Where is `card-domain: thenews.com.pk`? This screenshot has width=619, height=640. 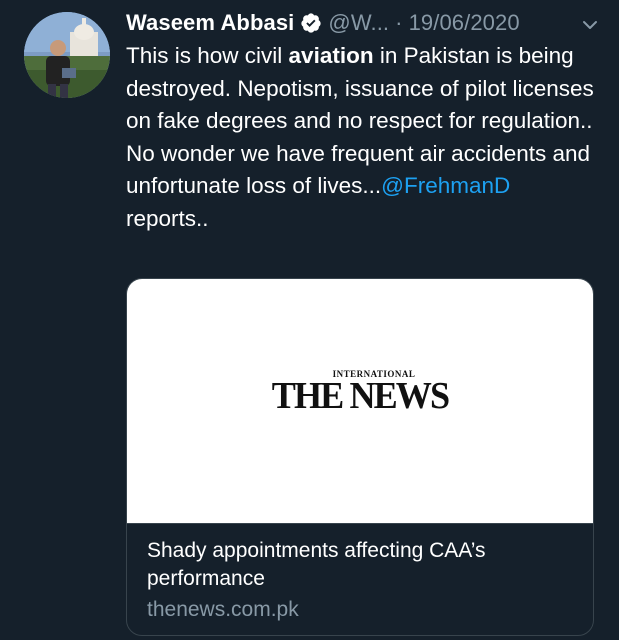 card-domain: thenews.com.pk is located at coordinates (223, 609).